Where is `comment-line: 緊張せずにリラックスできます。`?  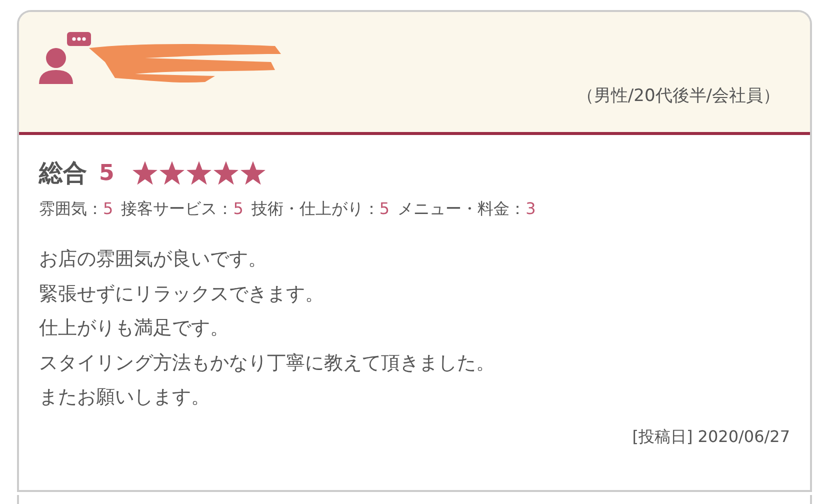
comment-line: 緊張せずにリラックスできます。 is located at coordinates (182, 294).